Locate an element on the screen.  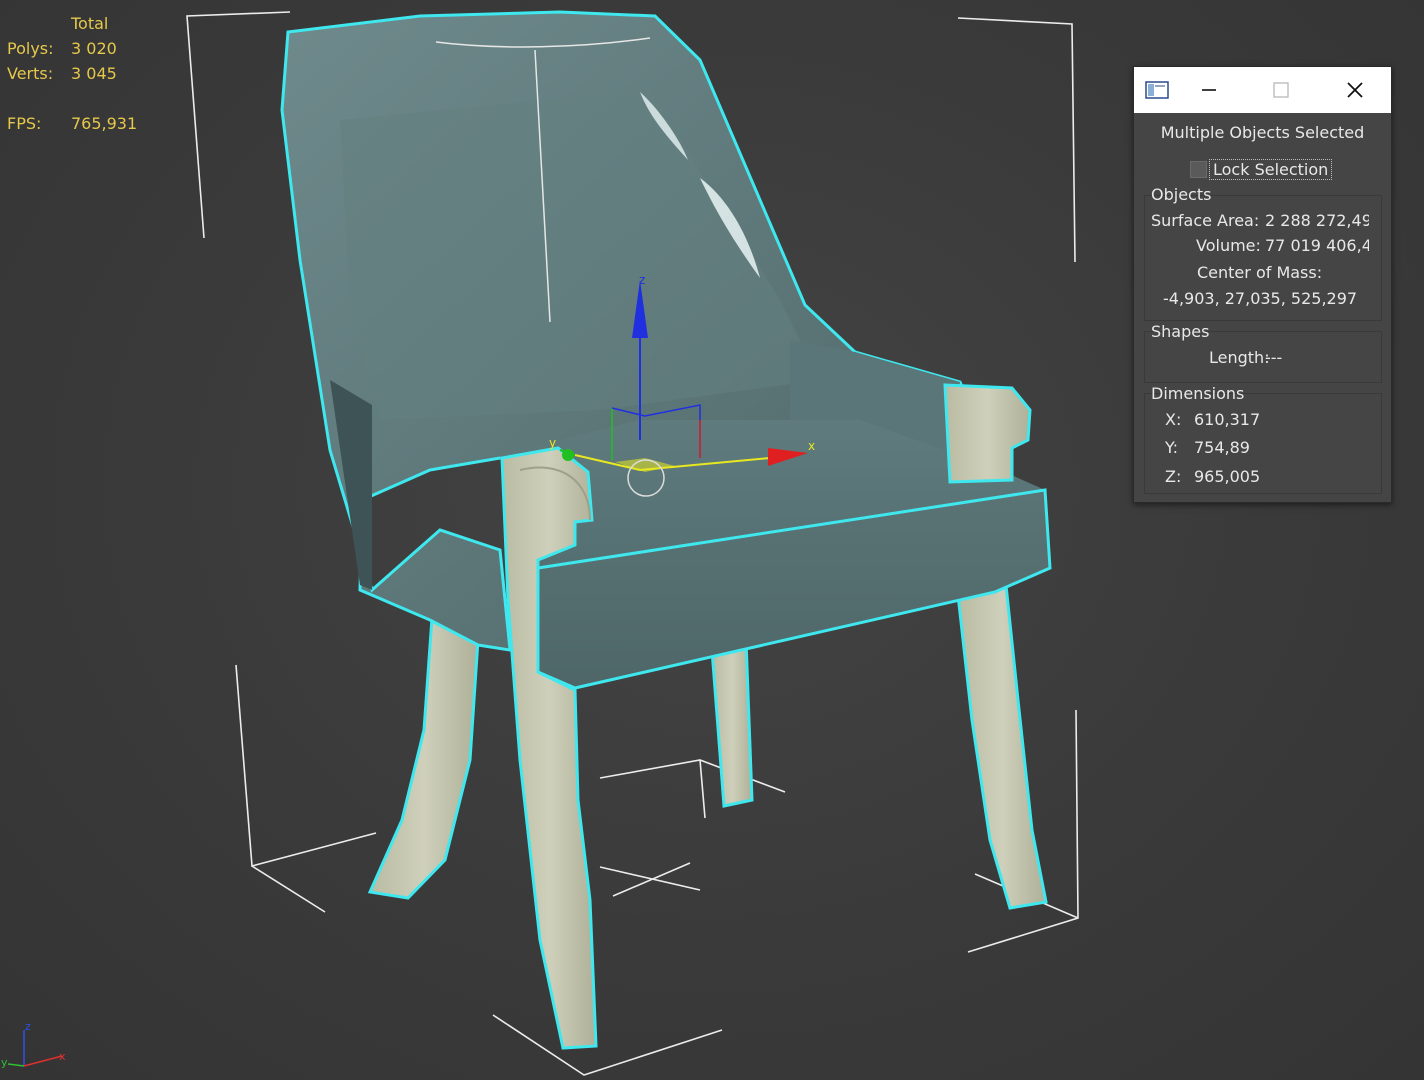
dimension-x-value: 610,317 is located at coordinates (1227, 419).